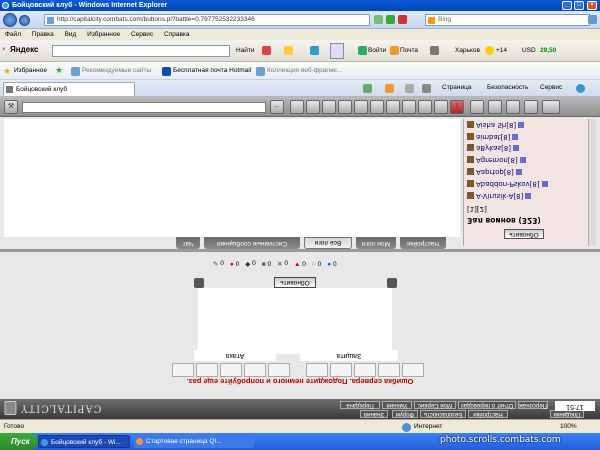 The height and width of the screenshot is (450, 600). Describe the element at coordinates (409, 88) in the screenshot. I see `mail-read-icon` at that location.